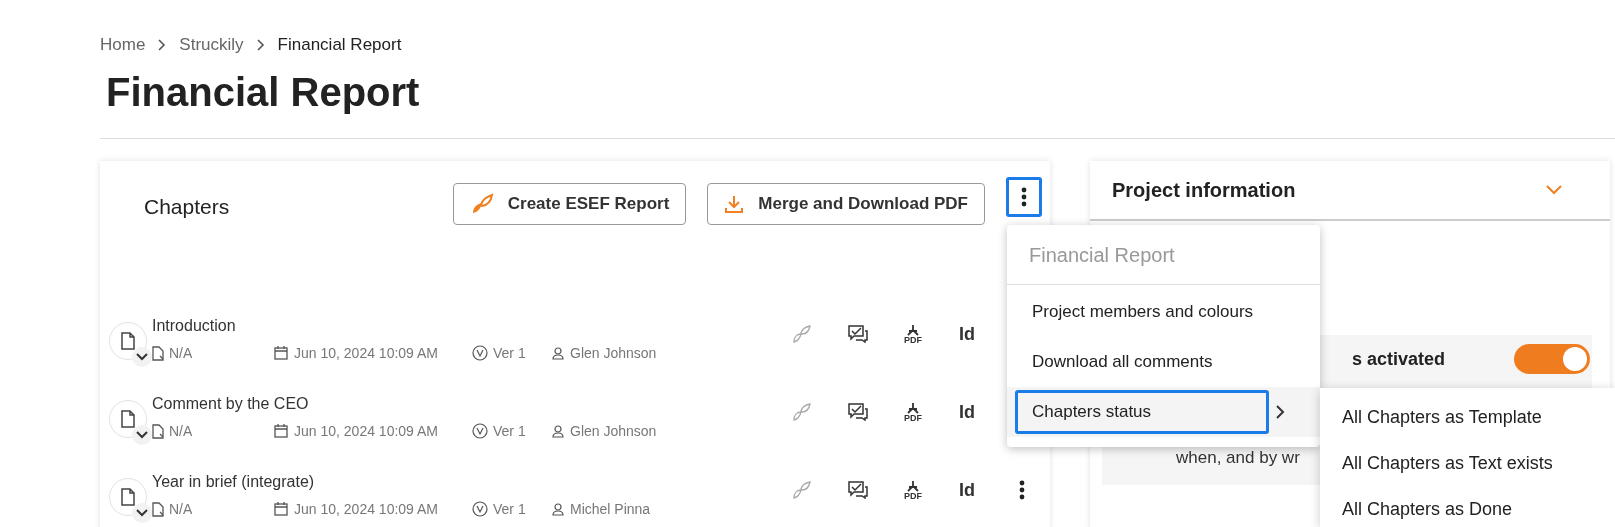 This screenshot has width=1615, height=527. What do you see at coordinates (417, 325) in the screenshot?
I see `chapter-name: Introduction` at bounding box center [417, 325].